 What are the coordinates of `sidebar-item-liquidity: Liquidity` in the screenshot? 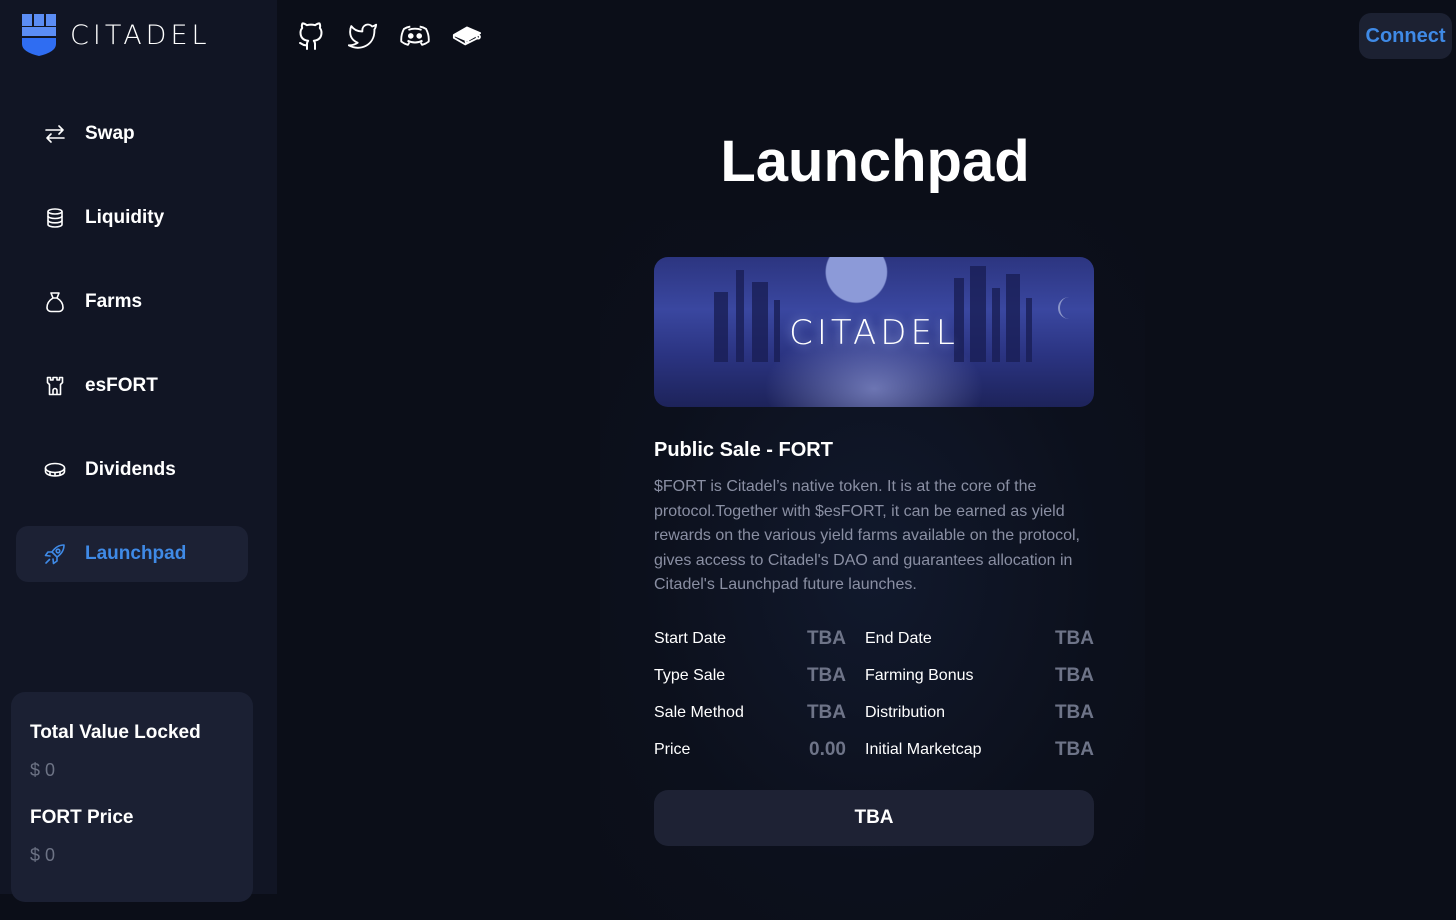 It's located at (132, 218).